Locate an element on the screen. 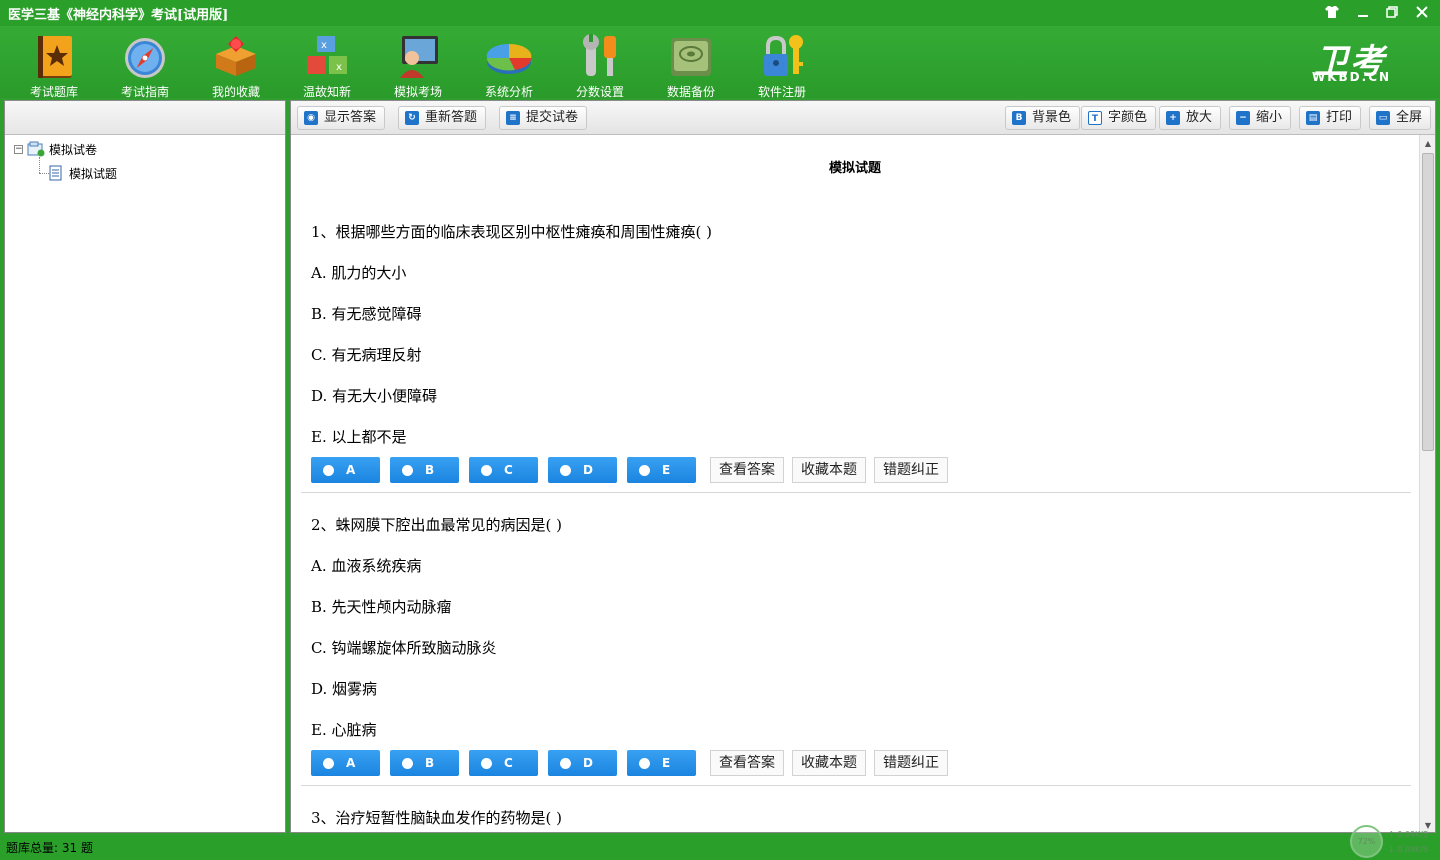 The image size is (1440, 860). toolbar-item-mock-exam: 模拟考场 is located at coordinates (418, 64).